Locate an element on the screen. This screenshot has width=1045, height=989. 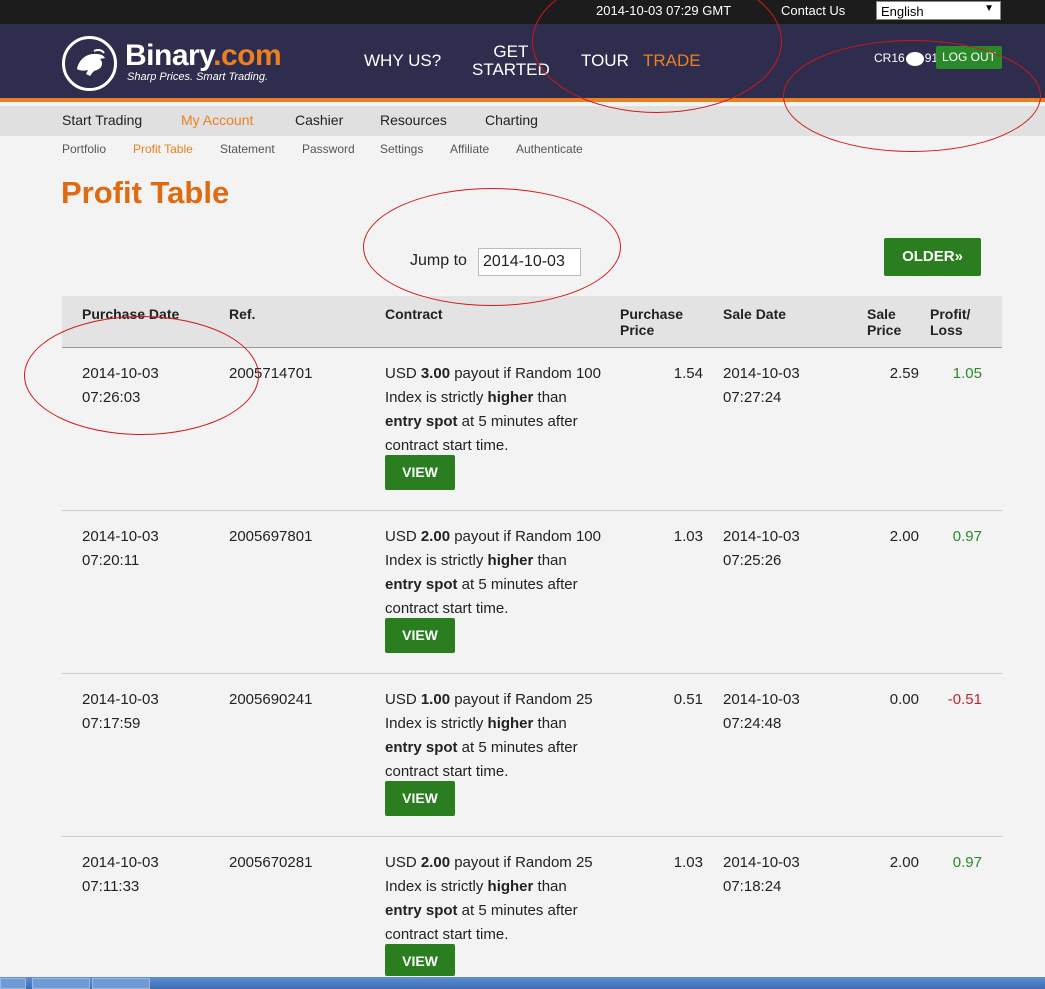
header-sale-price: Sale Price is located at coordinates (884, 322).